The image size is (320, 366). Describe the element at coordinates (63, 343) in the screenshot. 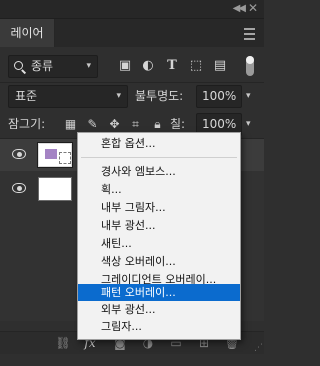

I see `link-icon: ⛓︎` at that location.